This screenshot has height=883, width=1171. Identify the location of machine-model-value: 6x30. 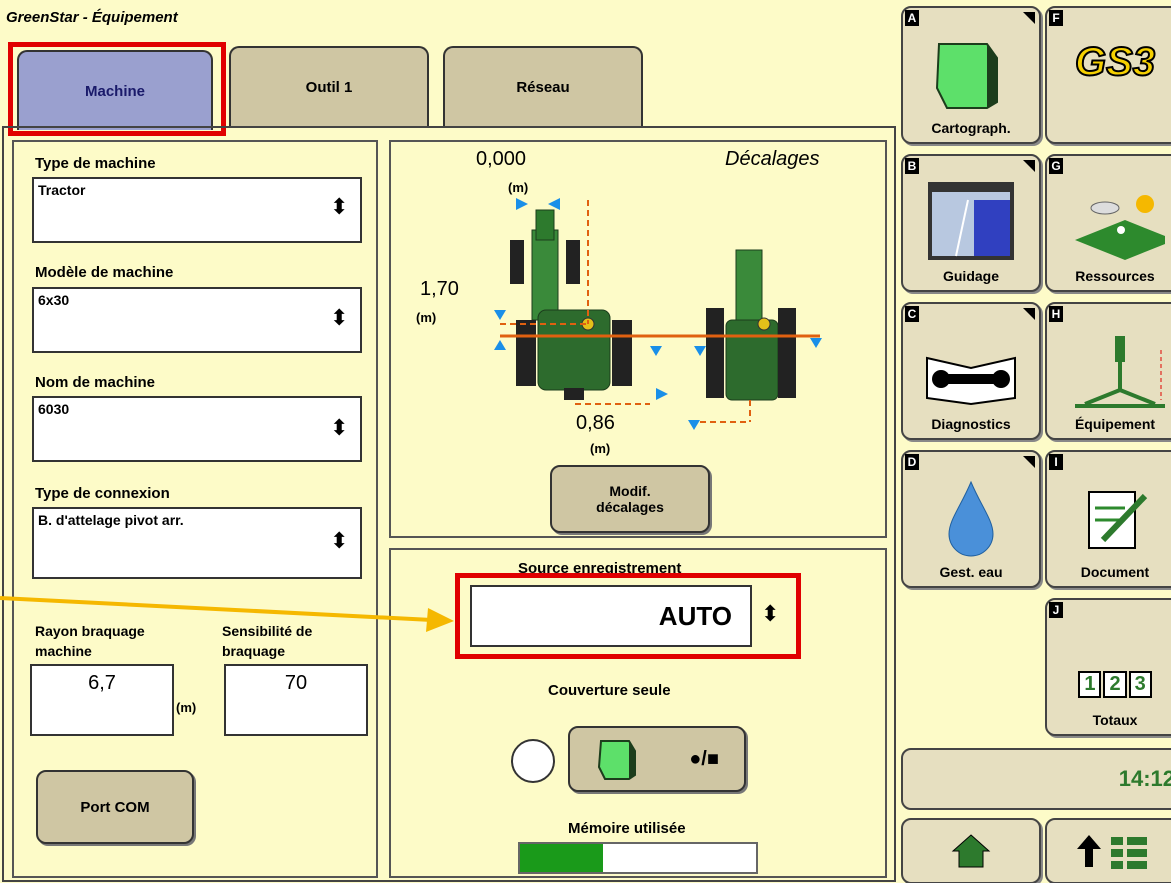
(54, 300).